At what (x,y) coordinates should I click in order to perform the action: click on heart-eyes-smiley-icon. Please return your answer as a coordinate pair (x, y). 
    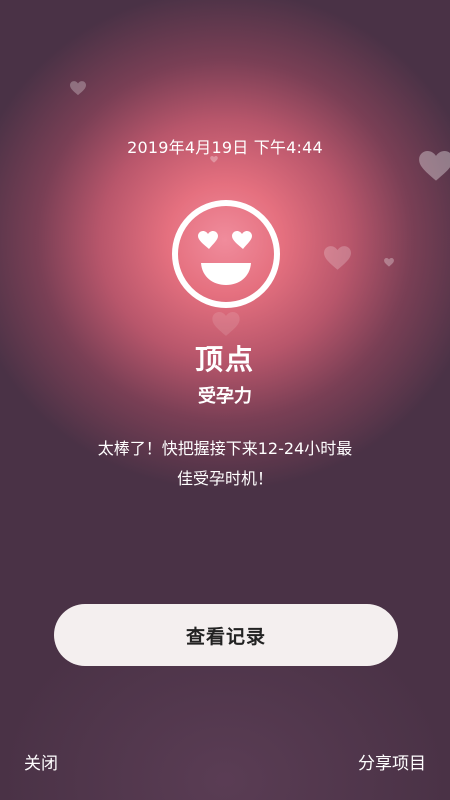
    Looking at the image, I should click on (226, 254).